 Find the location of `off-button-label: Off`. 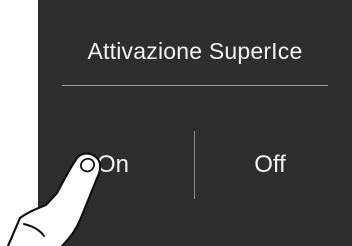

off-button-label: Off is located at coordinates (270, 164).